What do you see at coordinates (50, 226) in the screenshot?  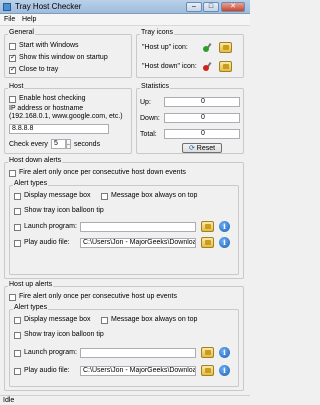 I see `host-down-launch-program-label: Launch program:` at bounding box center [50, 226].